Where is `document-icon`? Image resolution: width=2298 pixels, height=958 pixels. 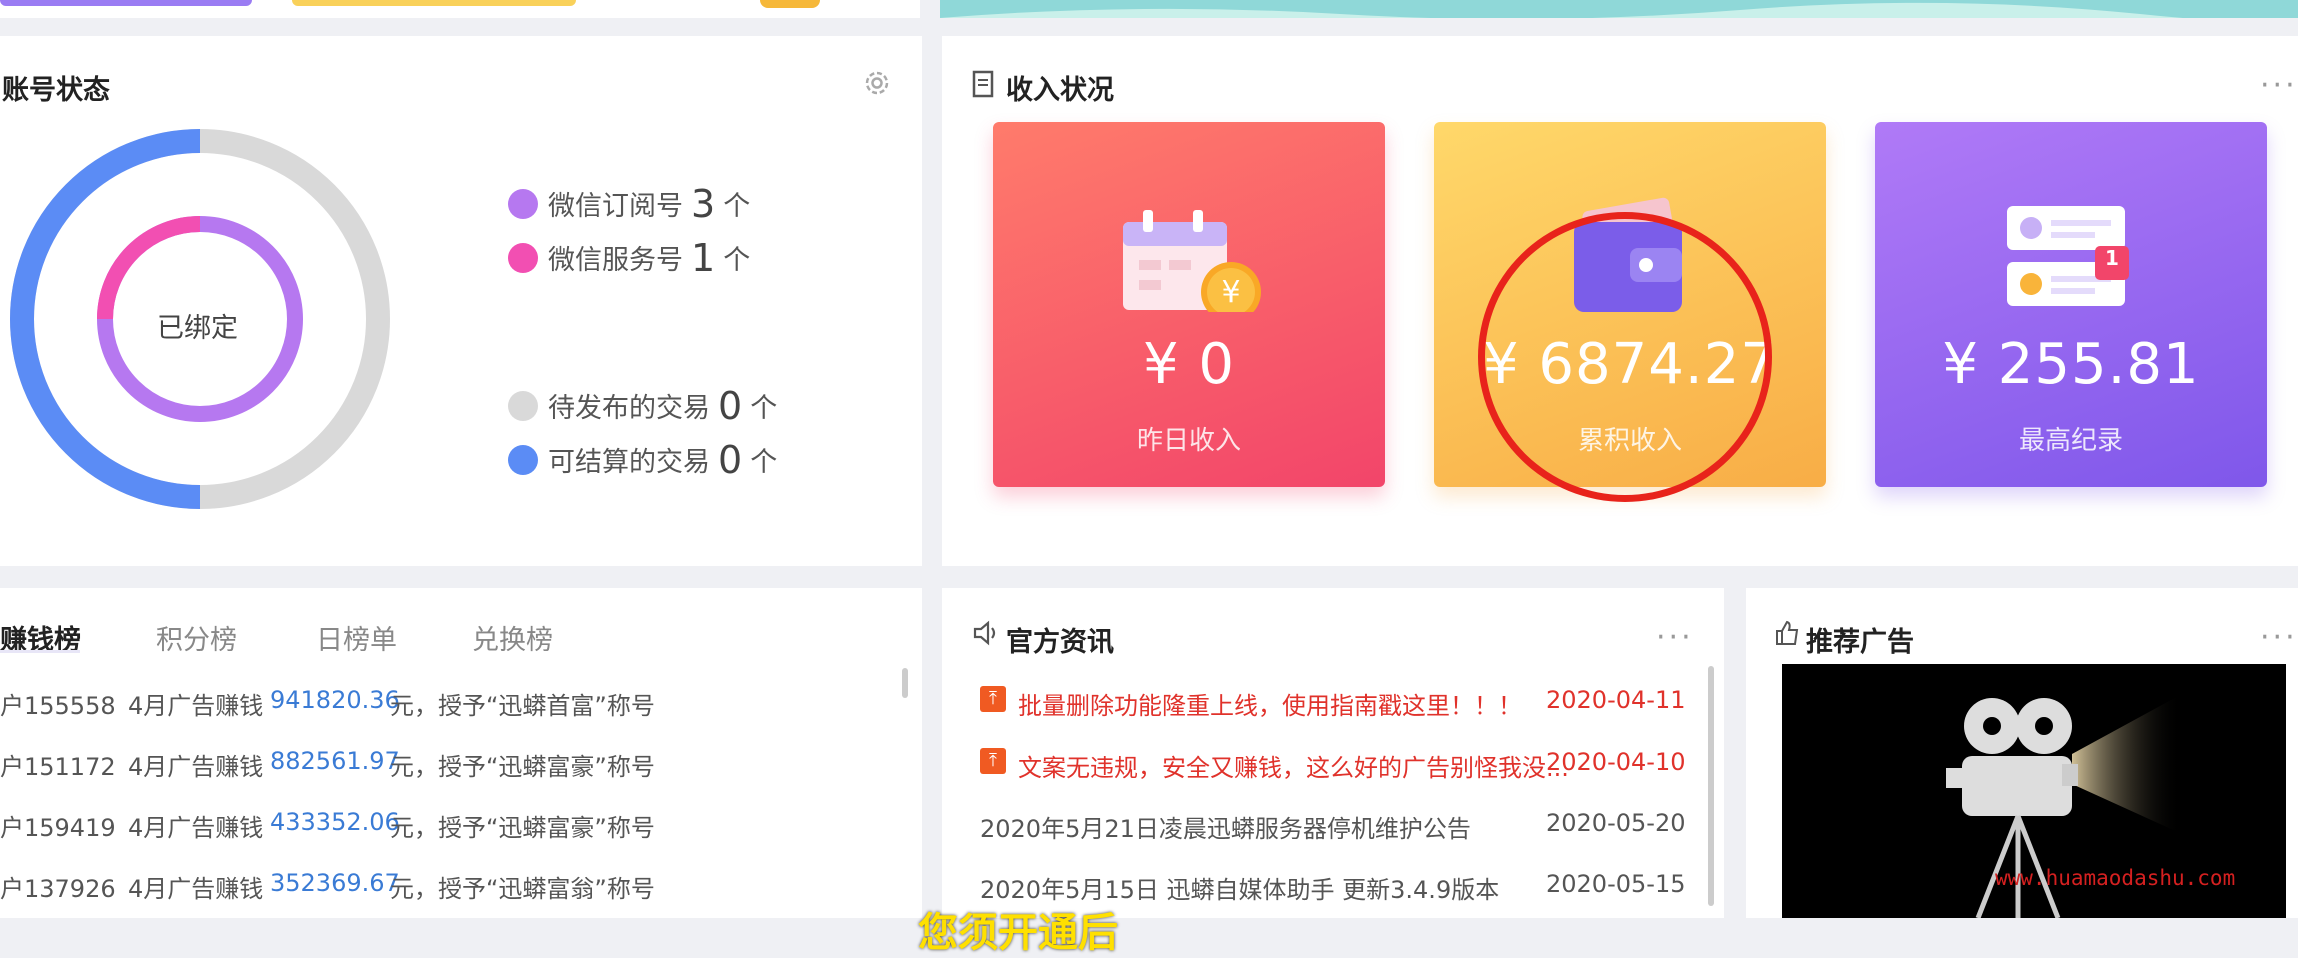
document-icon is located at coordinates (983, 84).